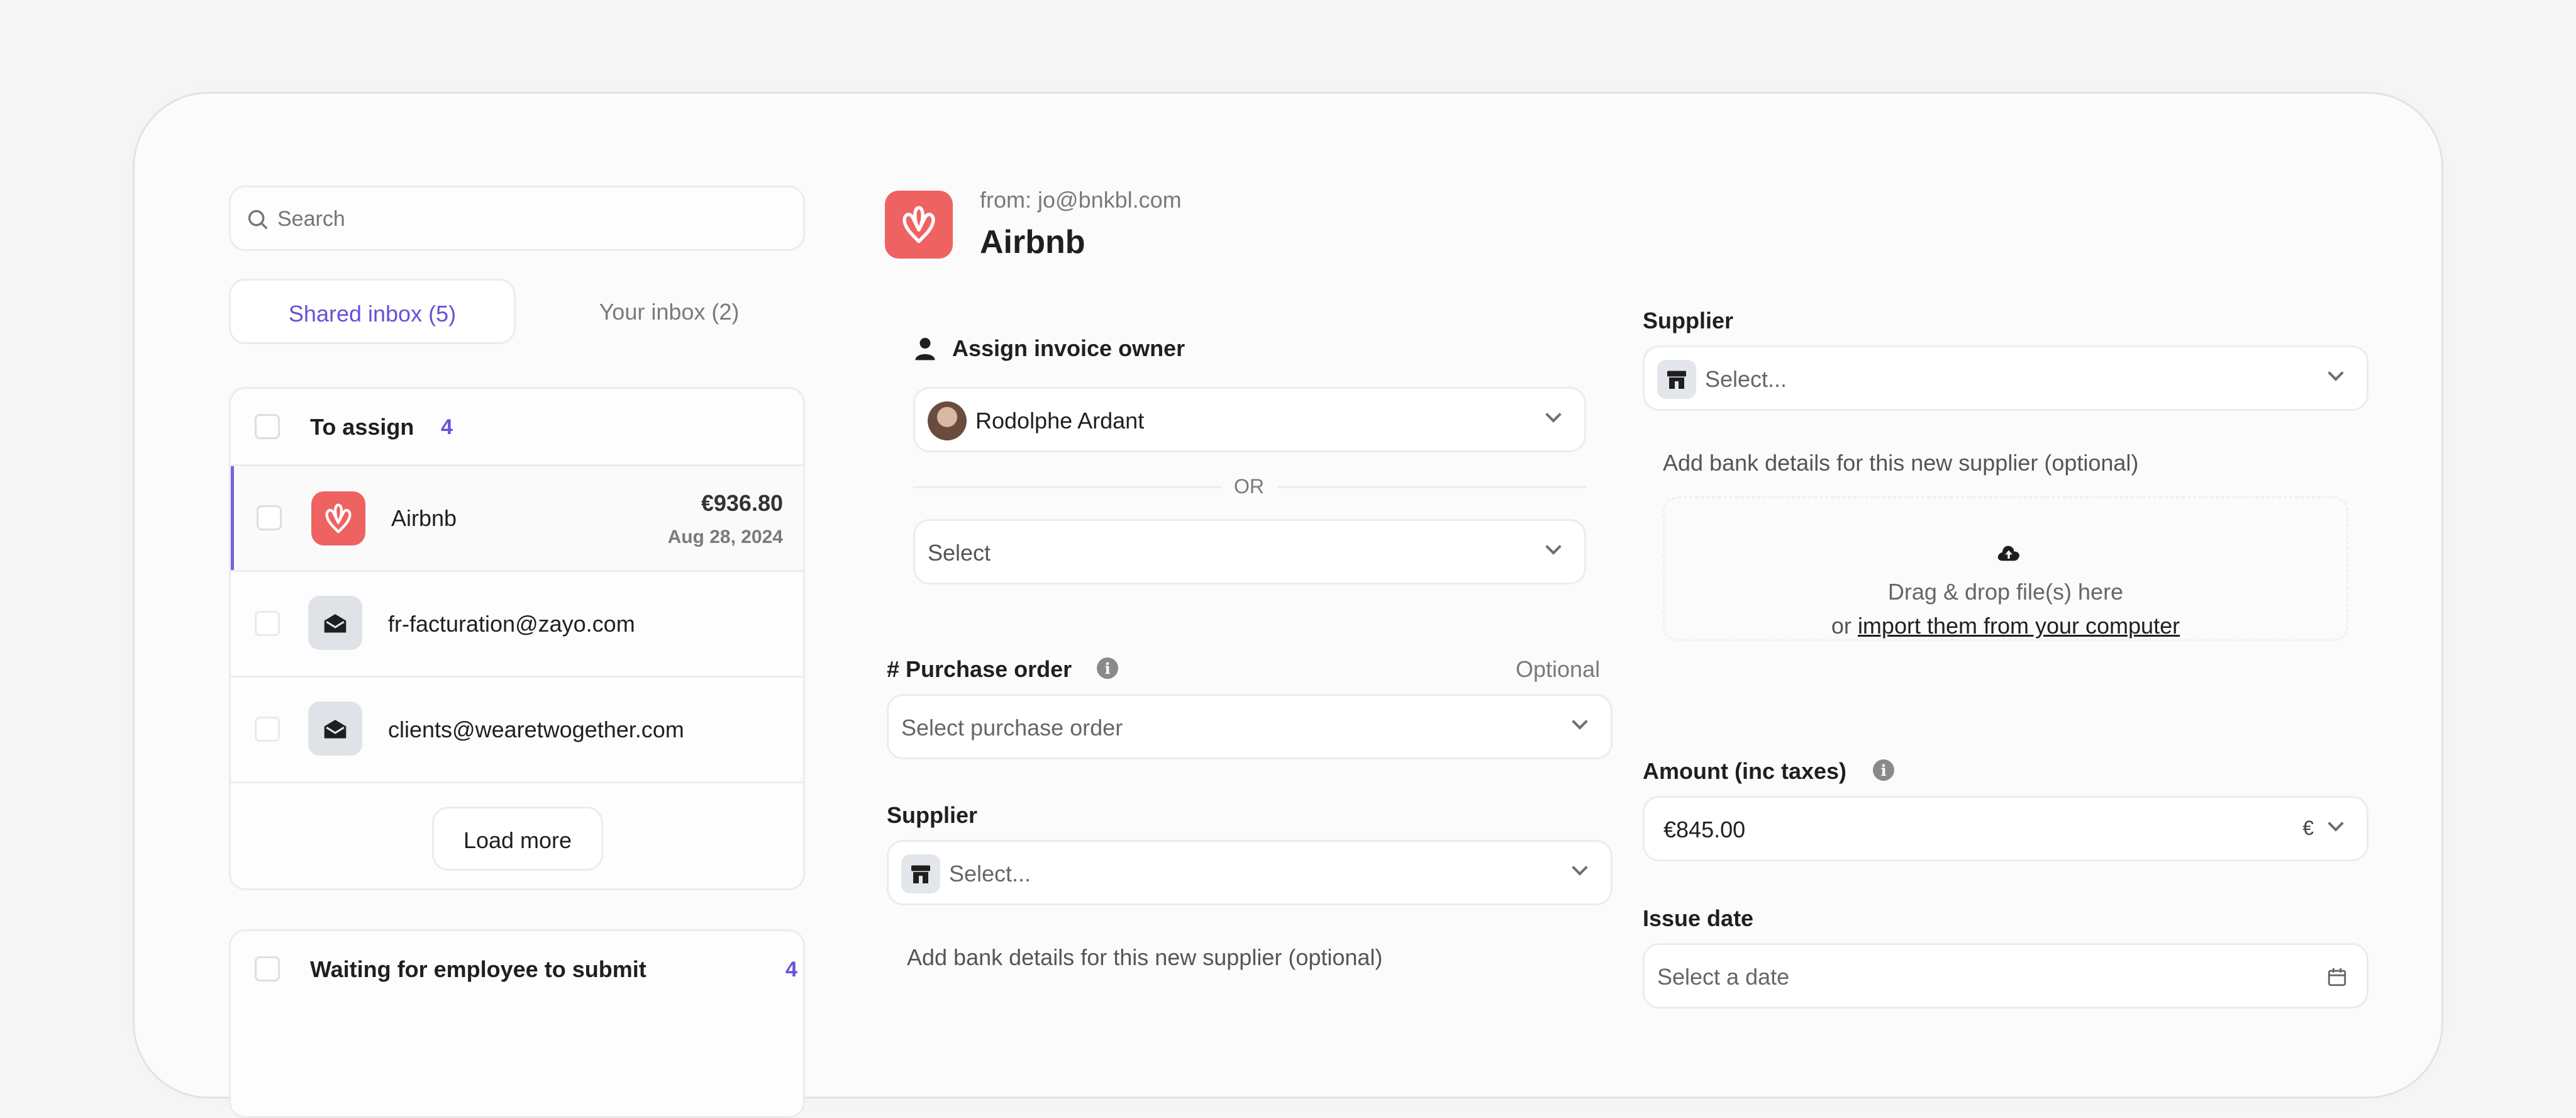  I want to click on select-placeholder: Select, so click(959, 553).